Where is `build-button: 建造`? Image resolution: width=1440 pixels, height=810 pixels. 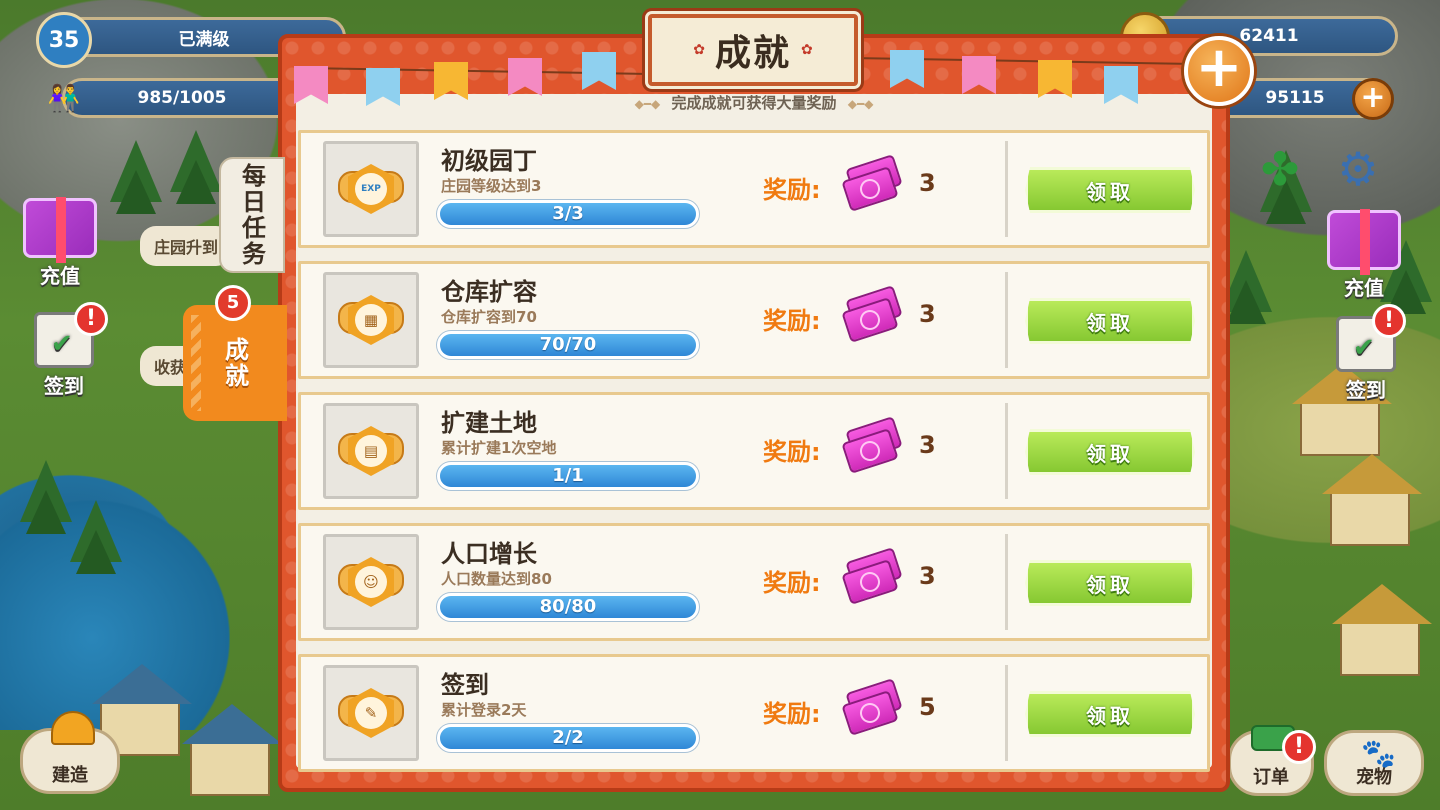
build-button: 建造 is located at coordinates (70, 752).